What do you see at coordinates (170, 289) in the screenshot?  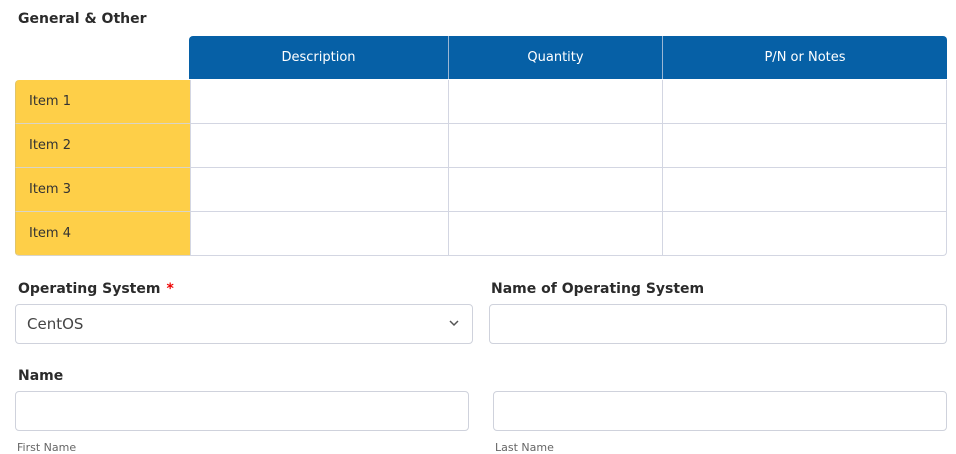 I see `required-marker: *` at bounding box center [170, 289].